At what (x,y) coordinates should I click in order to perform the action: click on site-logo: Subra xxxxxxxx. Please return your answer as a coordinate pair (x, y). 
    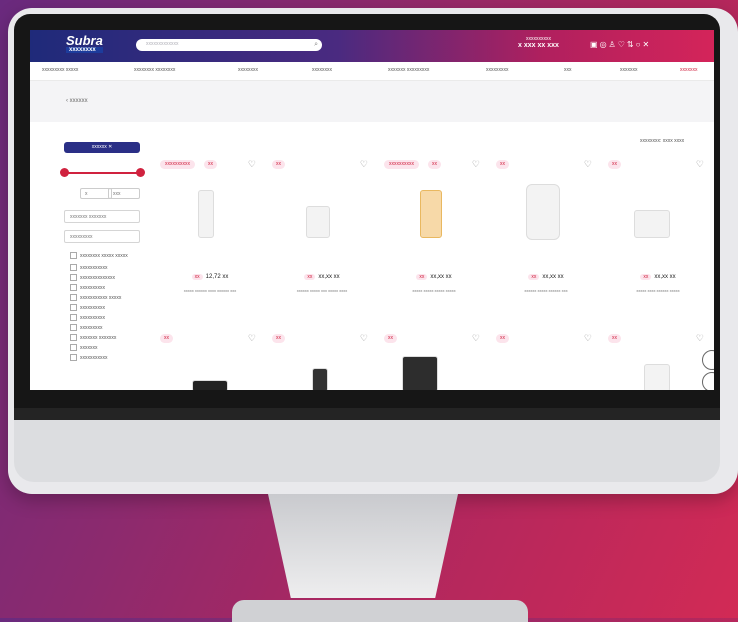
    Looking at the image, I should click on (84, 43).